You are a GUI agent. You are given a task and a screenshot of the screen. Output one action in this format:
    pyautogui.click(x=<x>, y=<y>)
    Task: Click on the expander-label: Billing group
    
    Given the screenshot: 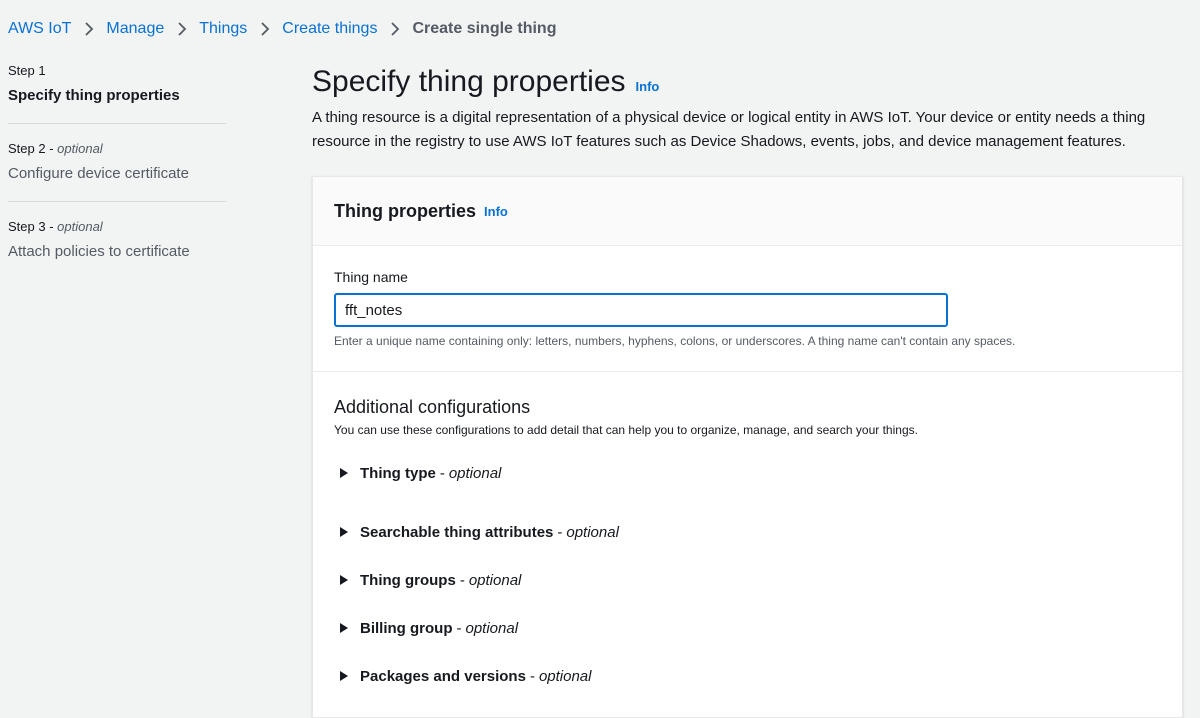 What is the action you would take?
    pyautogui.click(x=406, y=628)
    